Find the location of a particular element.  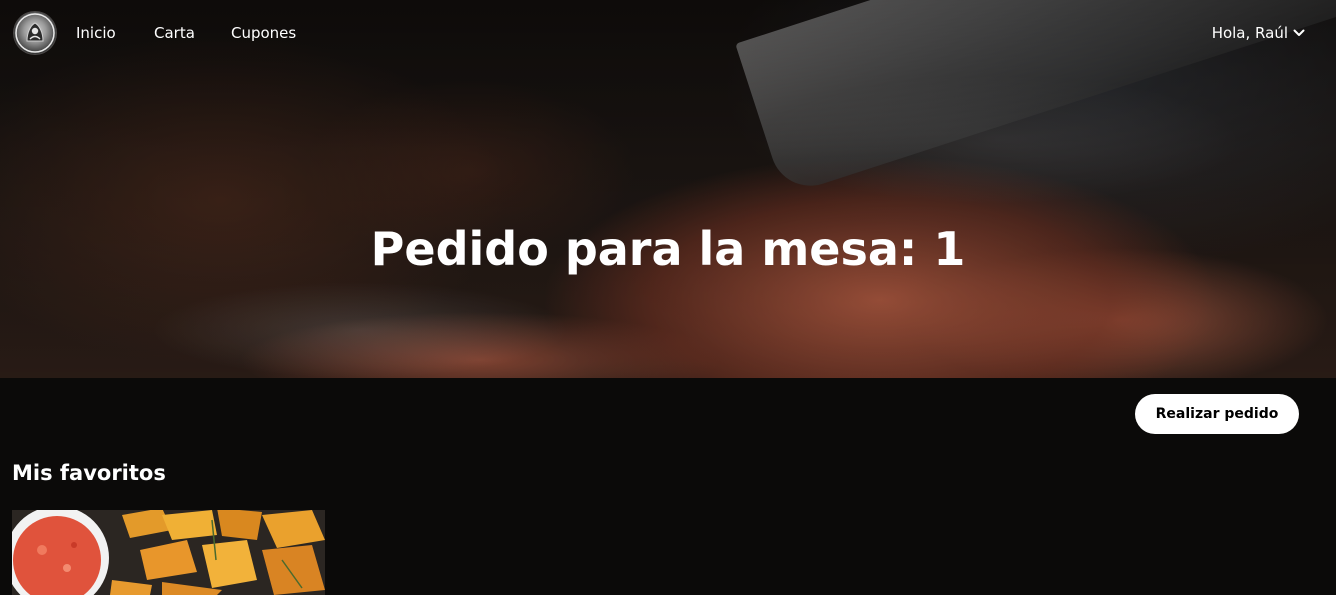

user-menu-toggle: Hola, Raúl is located at coordinates (1259, 33).